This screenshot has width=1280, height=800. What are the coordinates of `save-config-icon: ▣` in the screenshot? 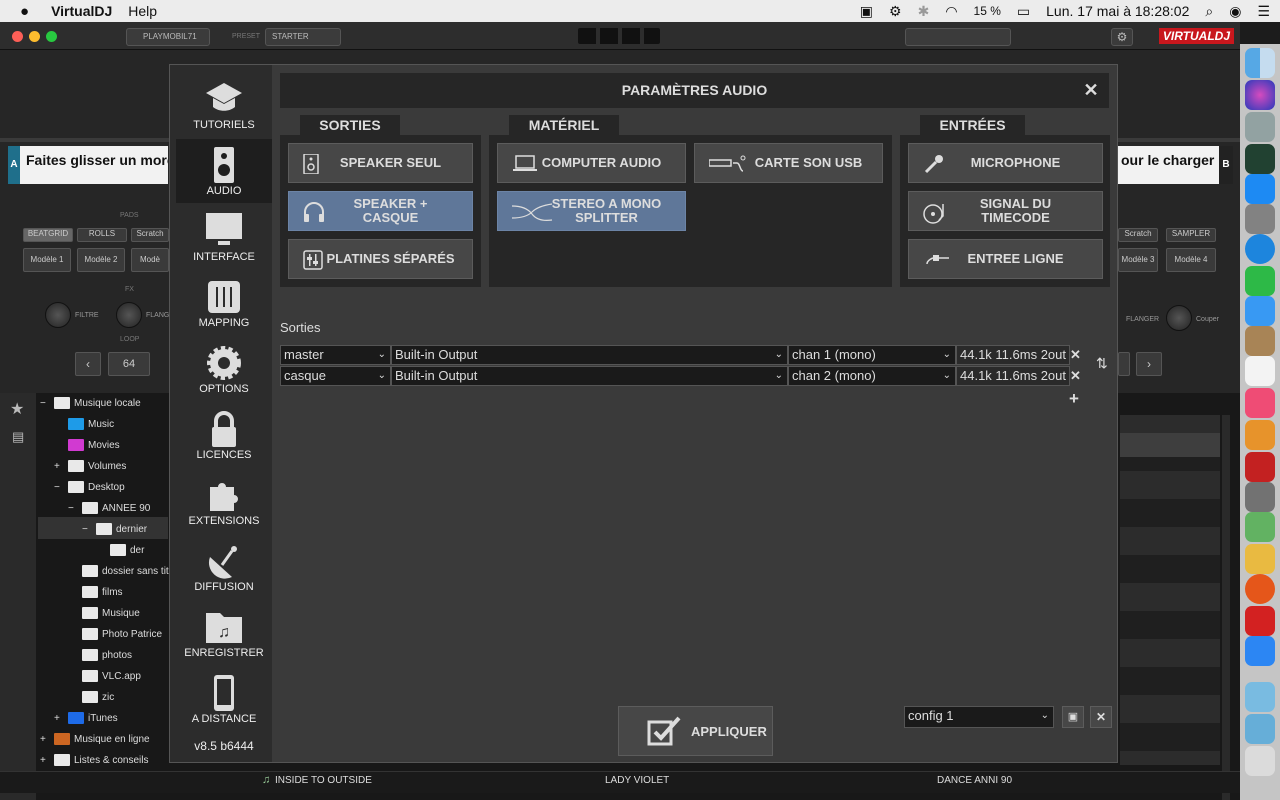 It's located at (1073, 717).